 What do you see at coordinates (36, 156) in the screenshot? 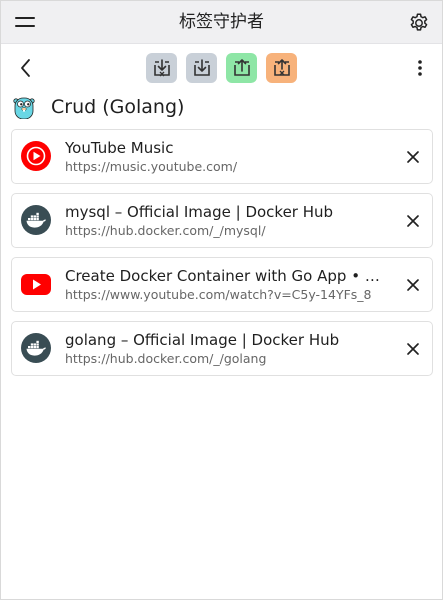
I see `youtube-music-icon` at bounding box center [36, 156].